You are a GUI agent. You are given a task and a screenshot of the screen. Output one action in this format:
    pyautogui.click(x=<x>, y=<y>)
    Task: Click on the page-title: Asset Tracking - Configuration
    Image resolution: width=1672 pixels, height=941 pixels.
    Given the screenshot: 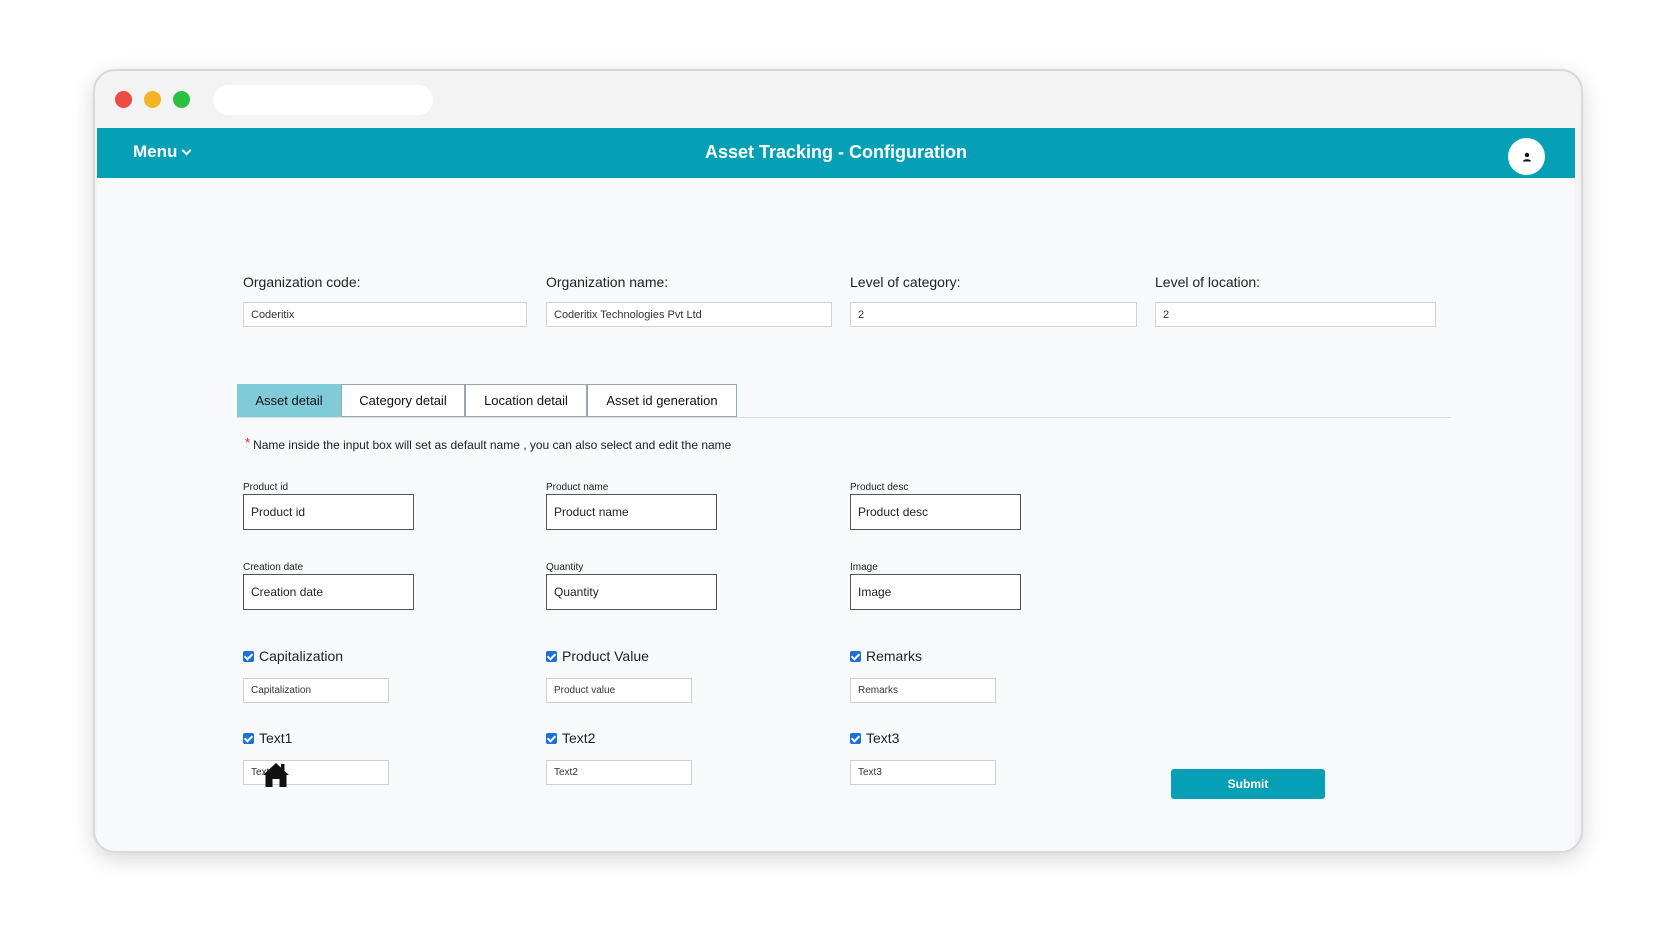 What is the action you would take?
    pyautogui.click(x=836, y=152)
    